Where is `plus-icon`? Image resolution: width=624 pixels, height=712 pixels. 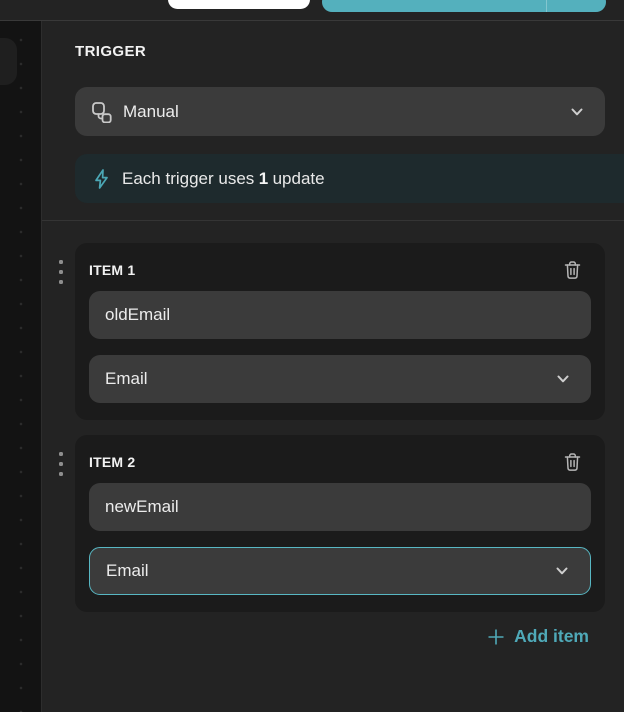 plus-icon is located at coordinates (496, 637).